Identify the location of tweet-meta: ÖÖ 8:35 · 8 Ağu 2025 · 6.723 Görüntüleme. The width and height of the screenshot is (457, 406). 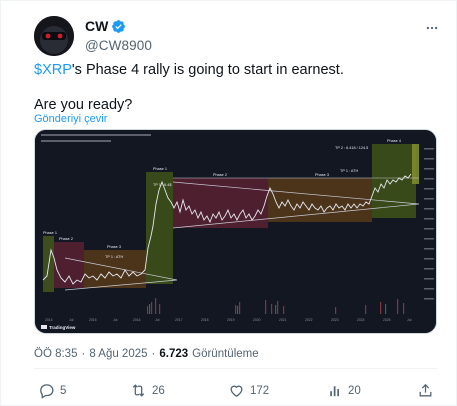
(146, 354).